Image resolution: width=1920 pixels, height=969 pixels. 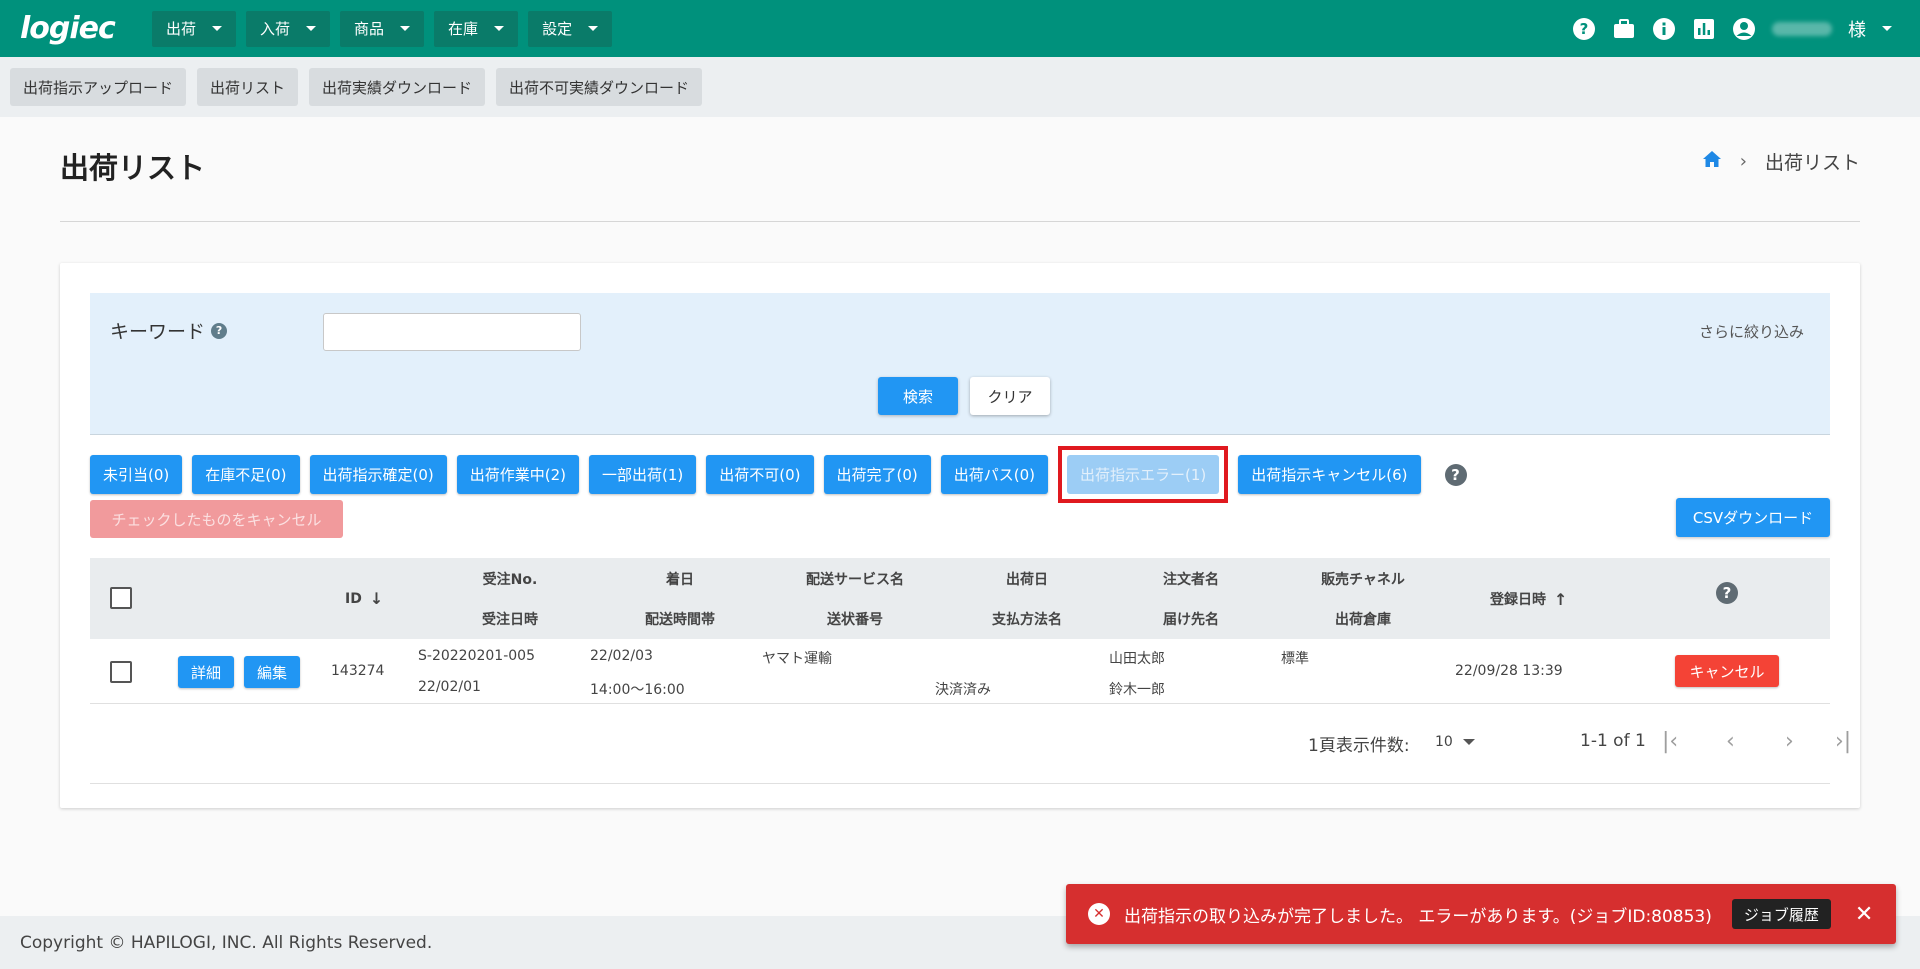 I want to click on row-delivery-service: ヤマト運輸, so click(x=797, y=659).